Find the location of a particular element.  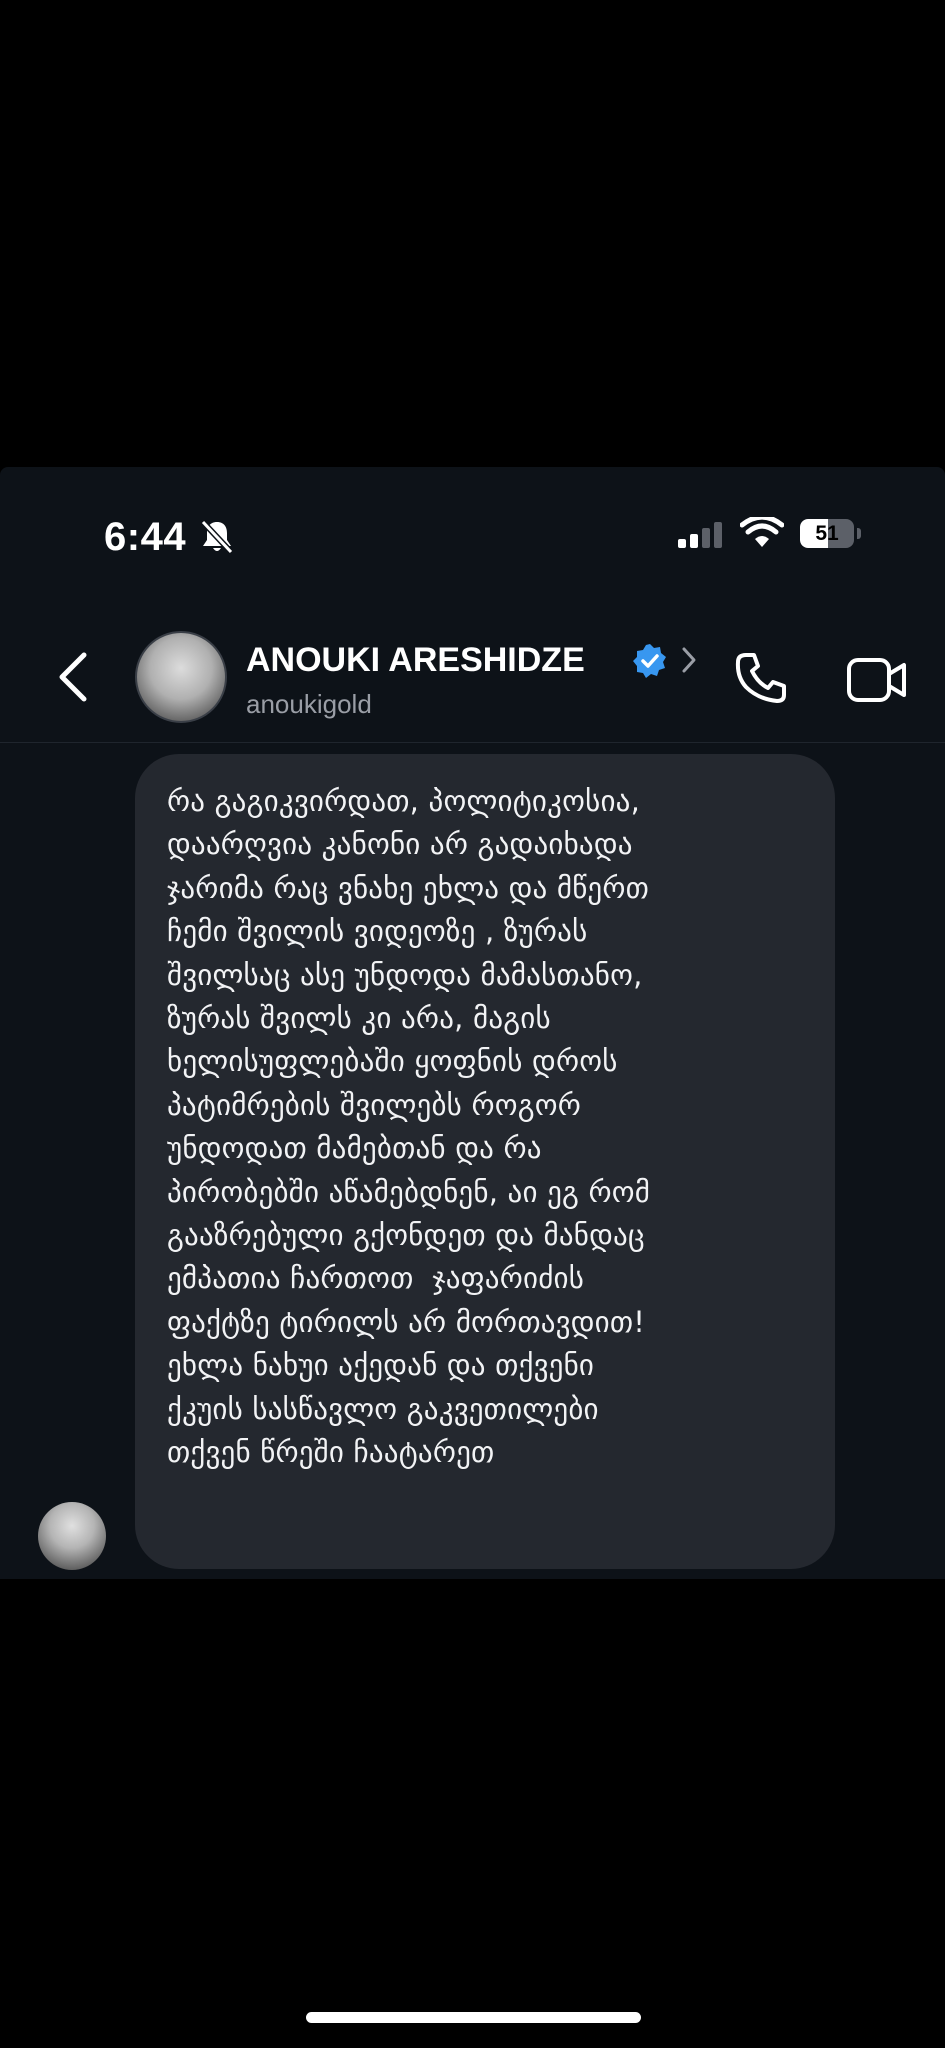

verified-badge-icon is located at coordinates (649, 661).